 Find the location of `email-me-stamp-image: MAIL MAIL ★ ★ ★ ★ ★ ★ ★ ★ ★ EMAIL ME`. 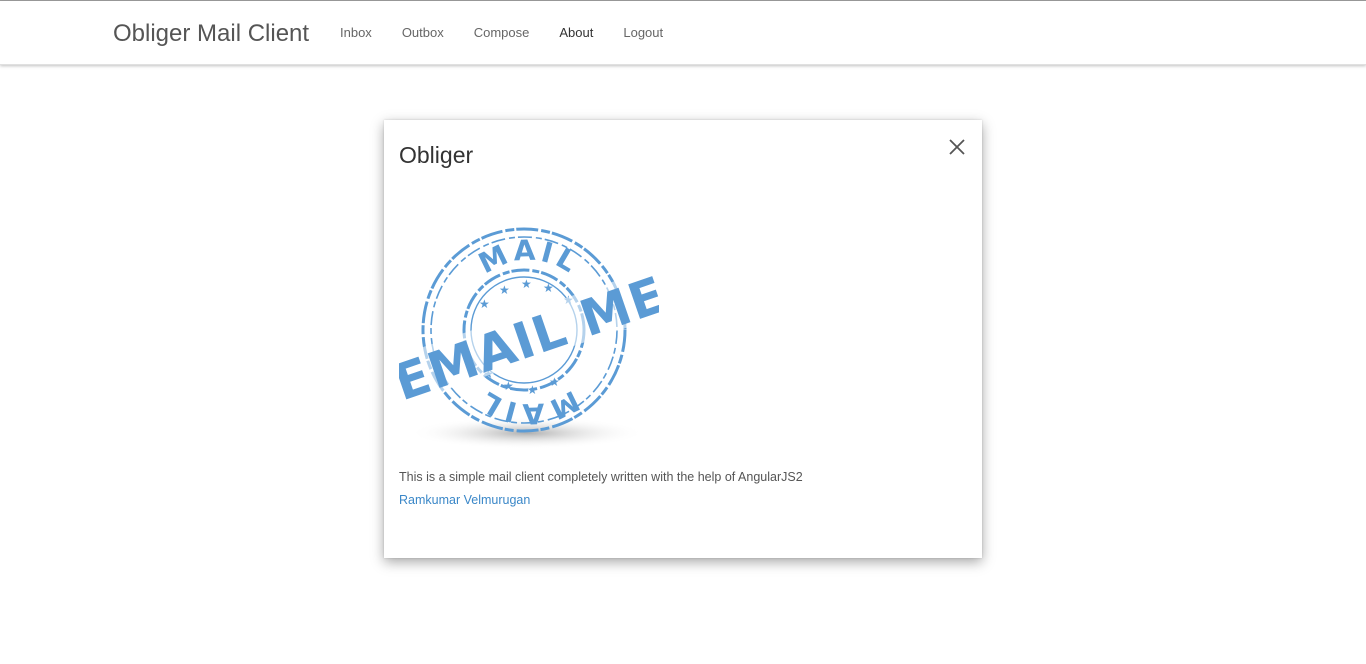

email-me-stamp-image: MAIL MAIL ★ ★ ★ ★ ★ ★ ★ ★ ★ EMAIL ME is located at coordinates (530, 338).